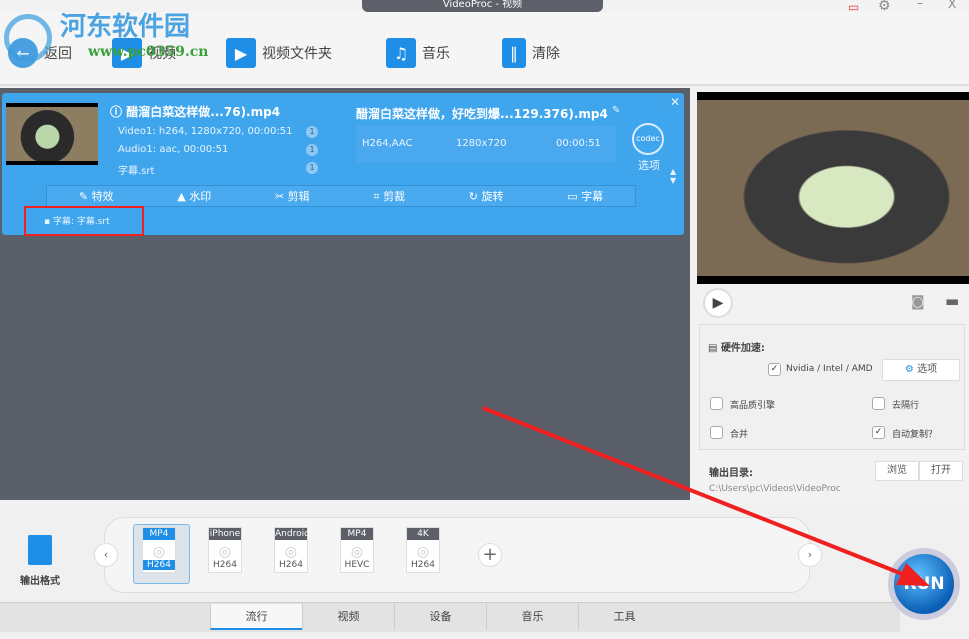 This screenshot has width=969, height=639. I want to click on folder-icon: ▬, so click(952, 301).